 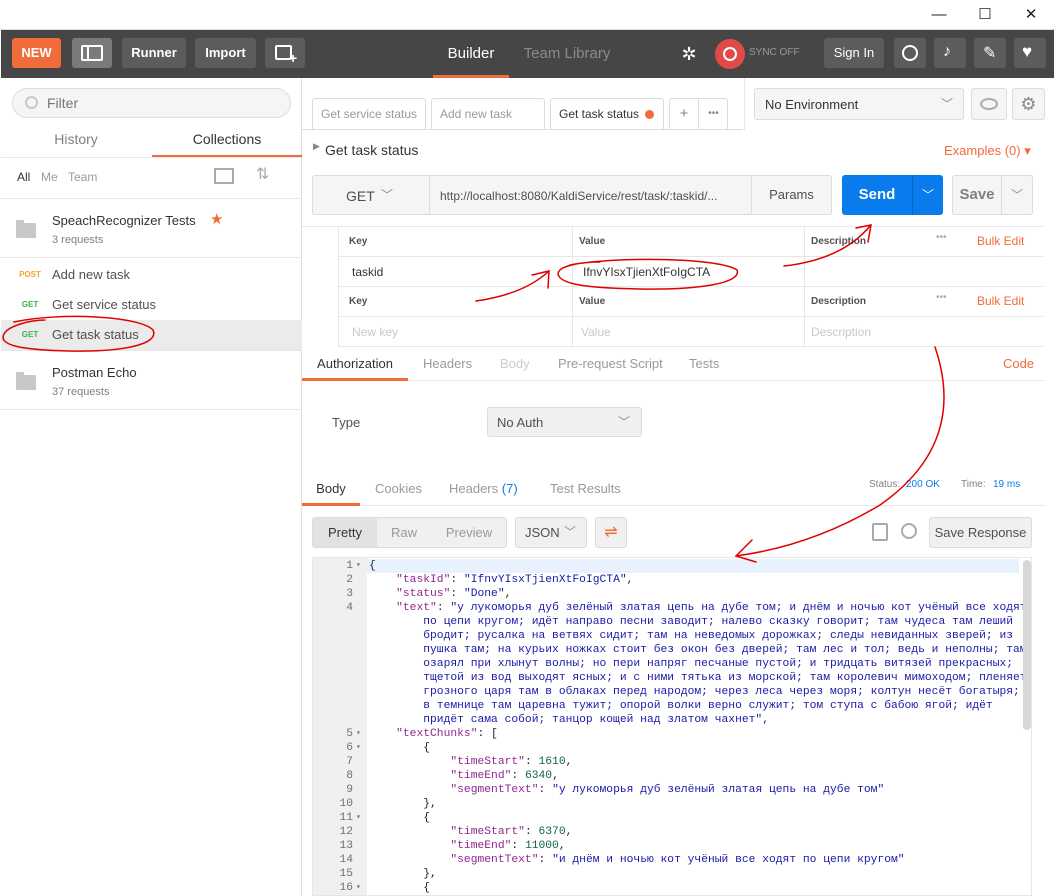 What do you see at coordinates (877, 195) in the screenshot?
I see `send-button: Send` at bounding box center [877, 195].